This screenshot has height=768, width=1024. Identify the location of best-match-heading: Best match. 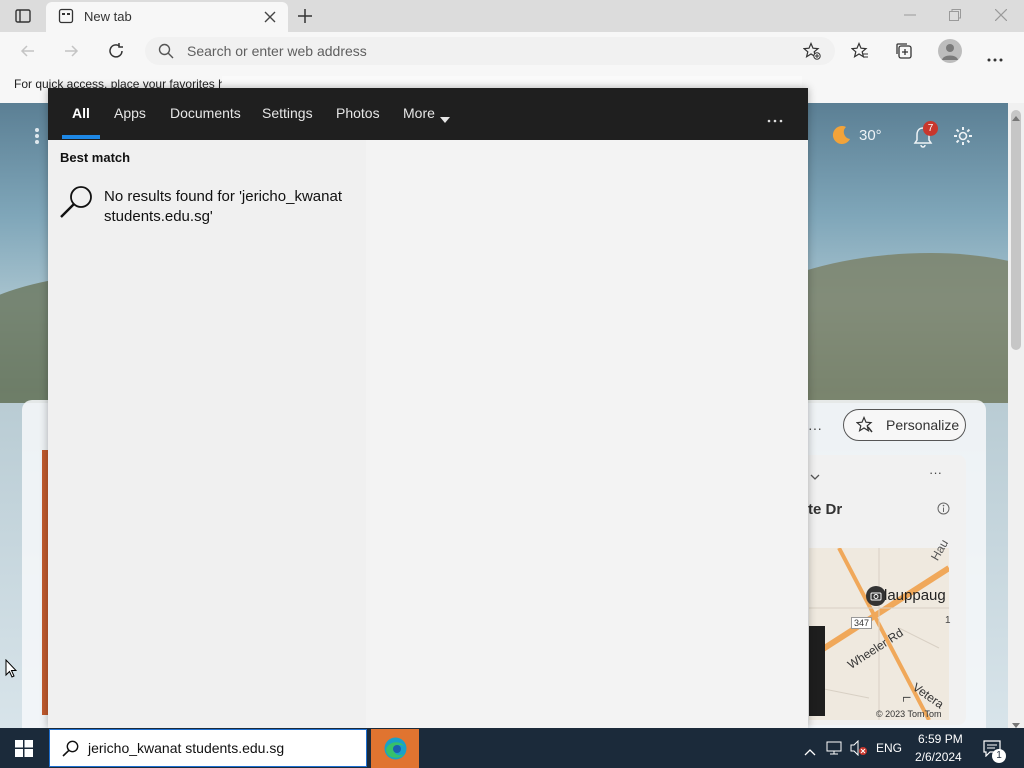
(95, 157).